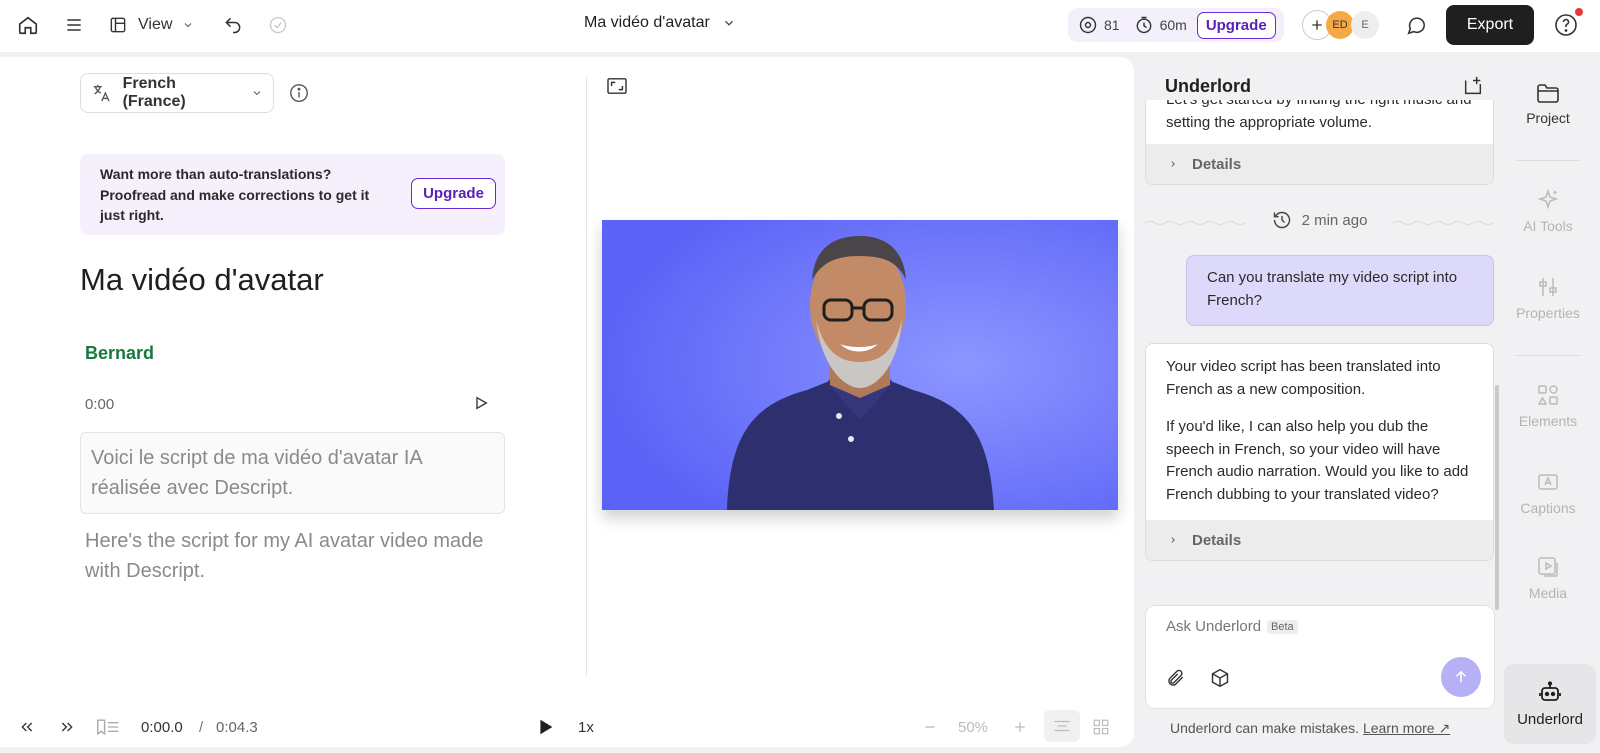 Image resolution: width=1600 pixels, height=753 pixels. Describe the element at coordinates (1334, 220) in the screenshot. I see `timestamp-label: 2 min ago` at that location.